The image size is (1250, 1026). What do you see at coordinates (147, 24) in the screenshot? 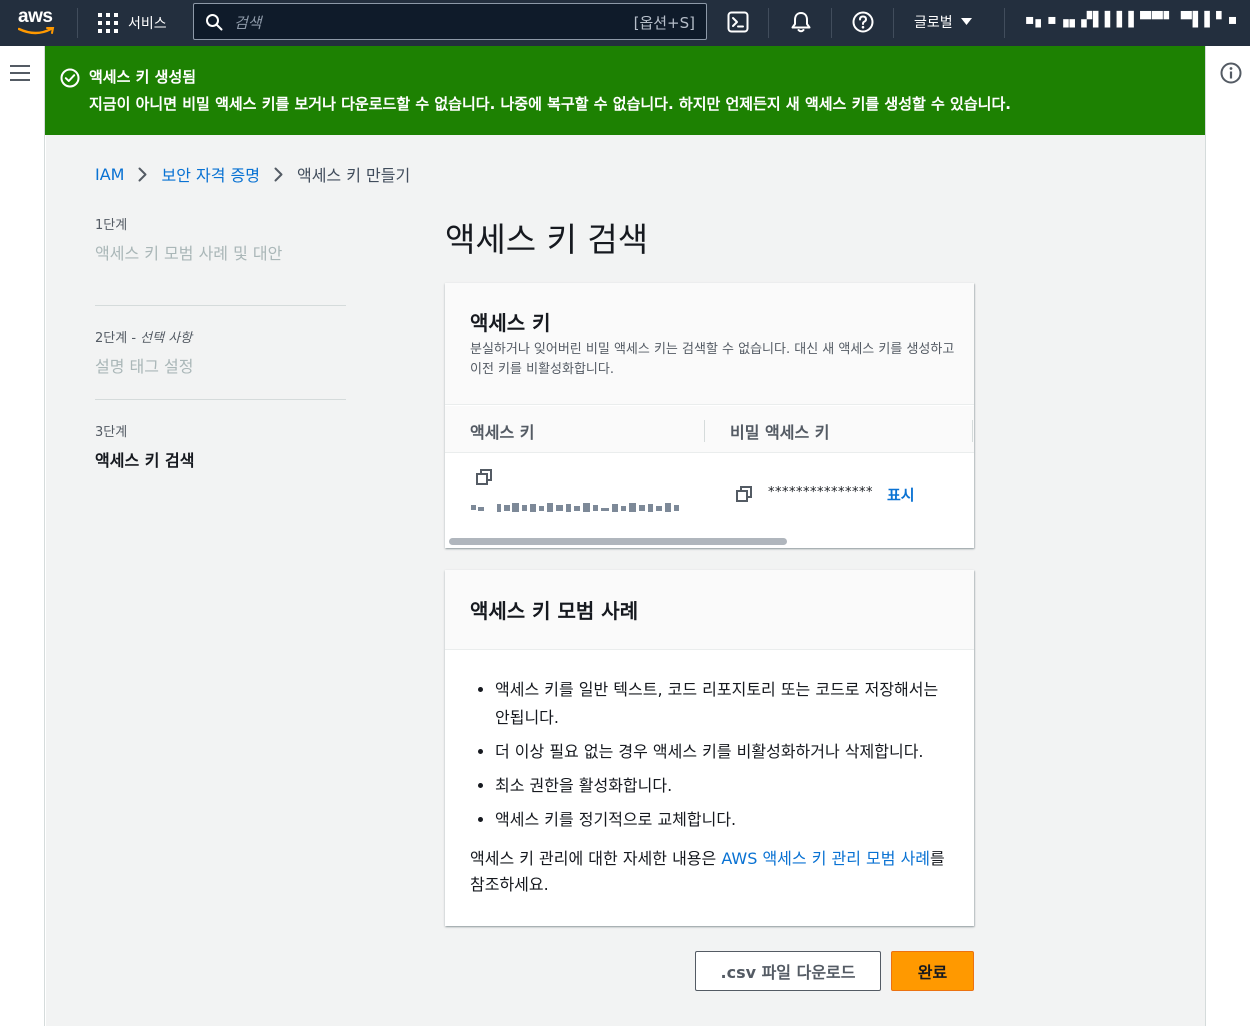
I see `services-label: 서비스` at bounding box center [147, 24].